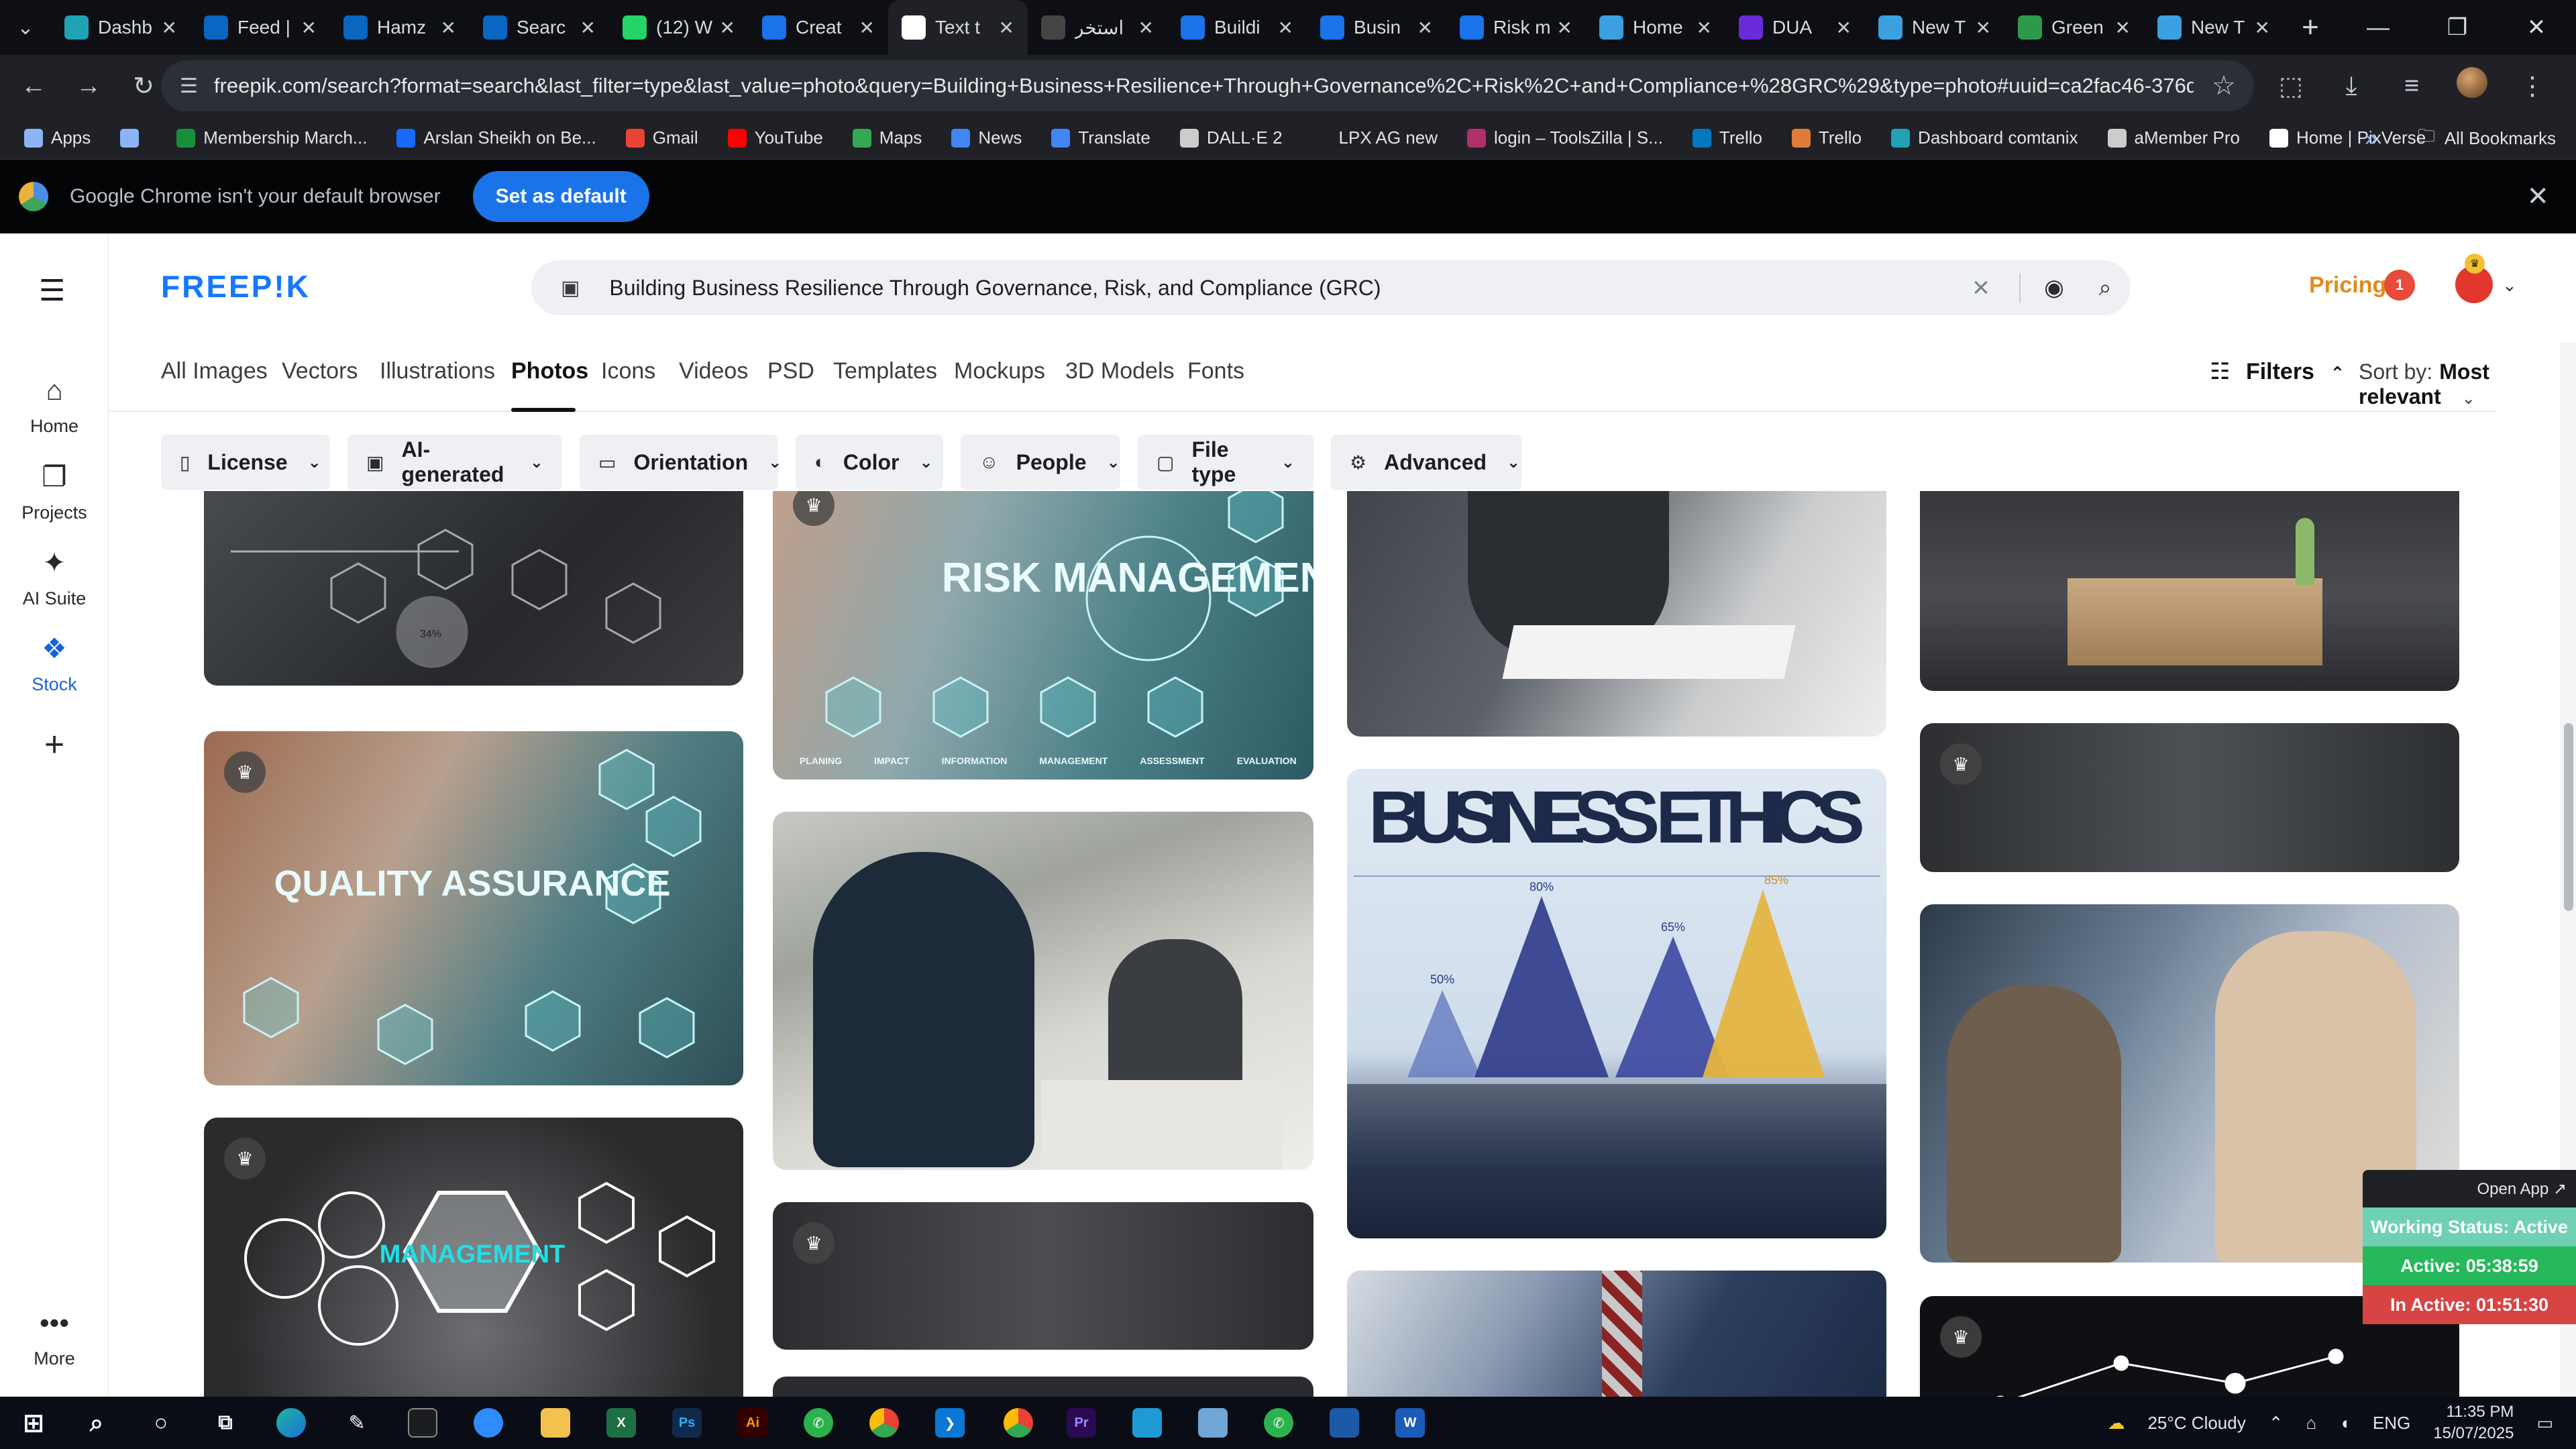 This screenshot has width=2576, height=1449. I want to click on result-card-team-security: ♛, so click(2189, 797).